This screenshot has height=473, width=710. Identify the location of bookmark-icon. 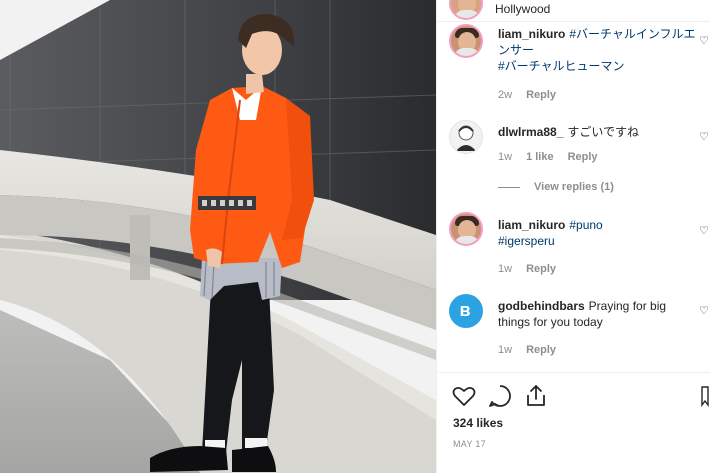
(705, 396).